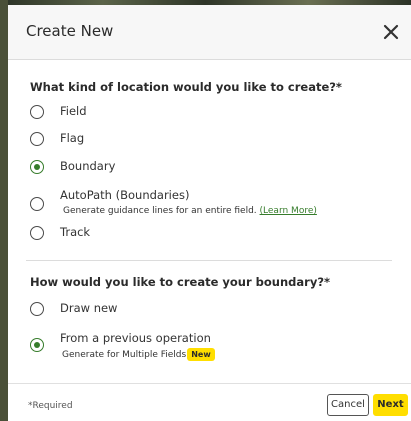 The image size is (411, 421). Describe the element at coordinates (37, 345) in the screenshot. I see `radio-previous-operation` at that location.